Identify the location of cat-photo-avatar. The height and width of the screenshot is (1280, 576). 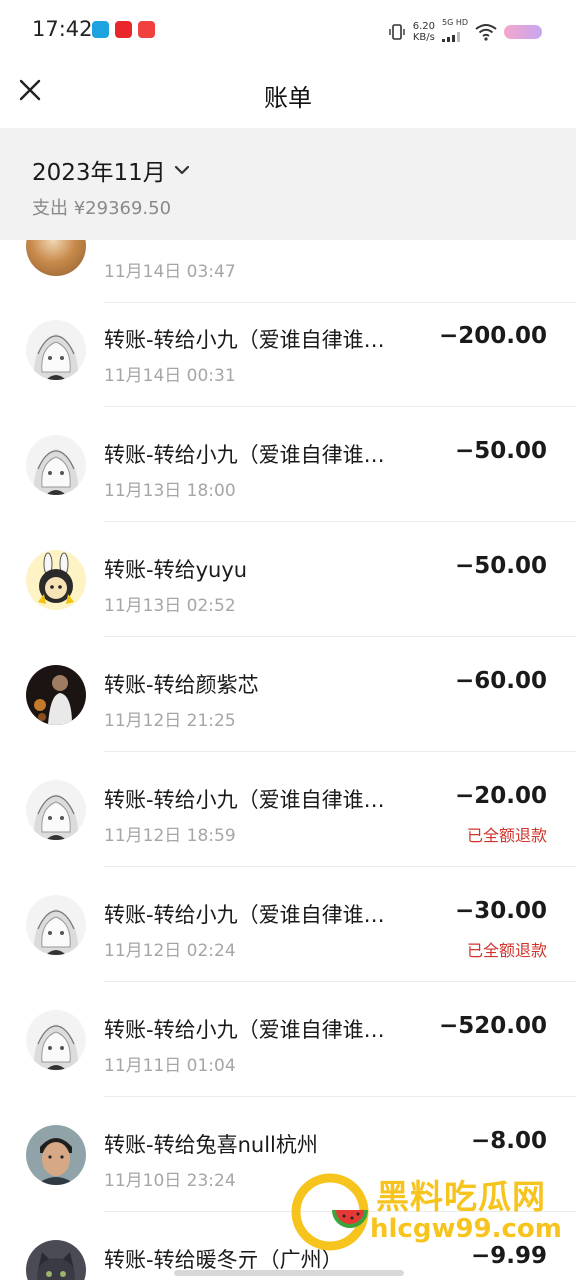
(56, 1260).